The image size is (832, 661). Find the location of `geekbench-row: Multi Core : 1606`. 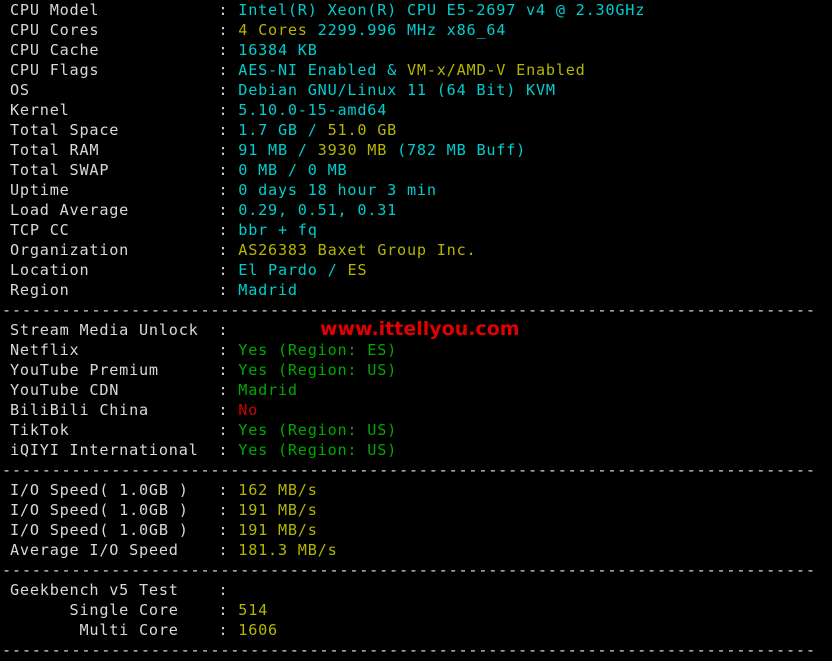

geekbench-row: Multi Core : 1606 is located at coordinates (416, 630).